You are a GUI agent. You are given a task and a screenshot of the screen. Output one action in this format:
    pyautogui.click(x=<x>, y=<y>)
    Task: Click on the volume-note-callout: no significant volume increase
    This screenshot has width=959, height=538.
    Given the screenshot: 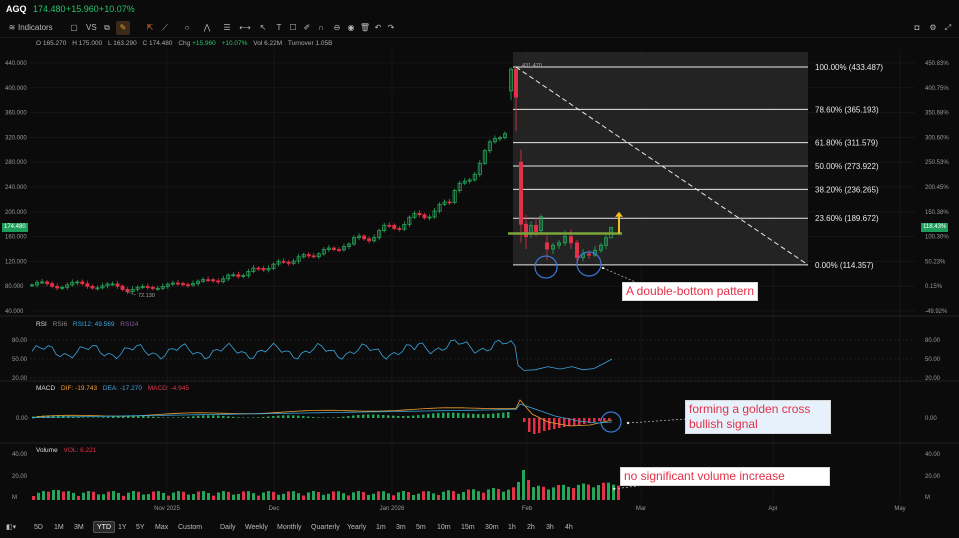 What is the action you would take?
    pyautogui.click(x=725, y=476)
    